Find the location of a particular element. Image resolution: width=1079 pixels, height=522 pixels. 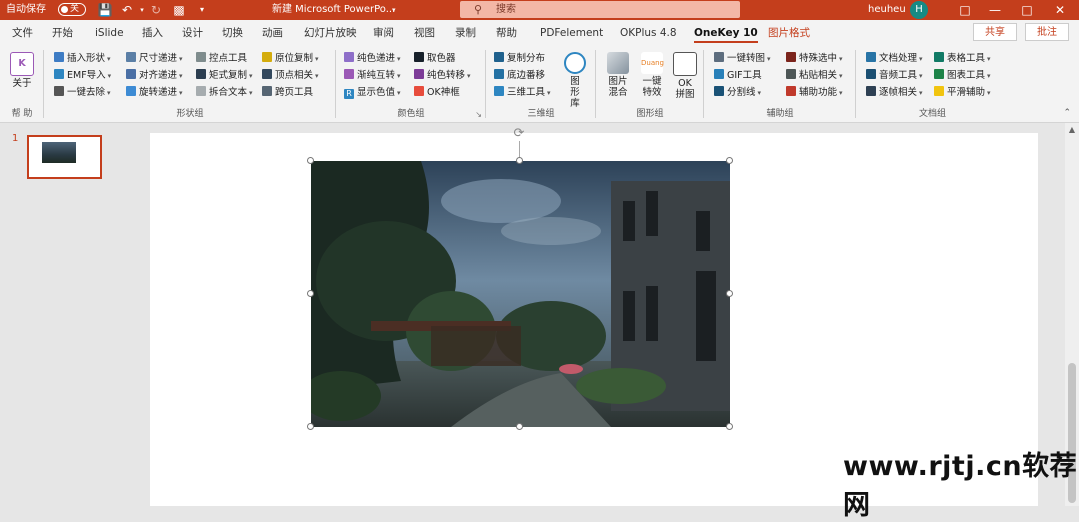

share-button: 共享 is located at coordinates (995, 32).